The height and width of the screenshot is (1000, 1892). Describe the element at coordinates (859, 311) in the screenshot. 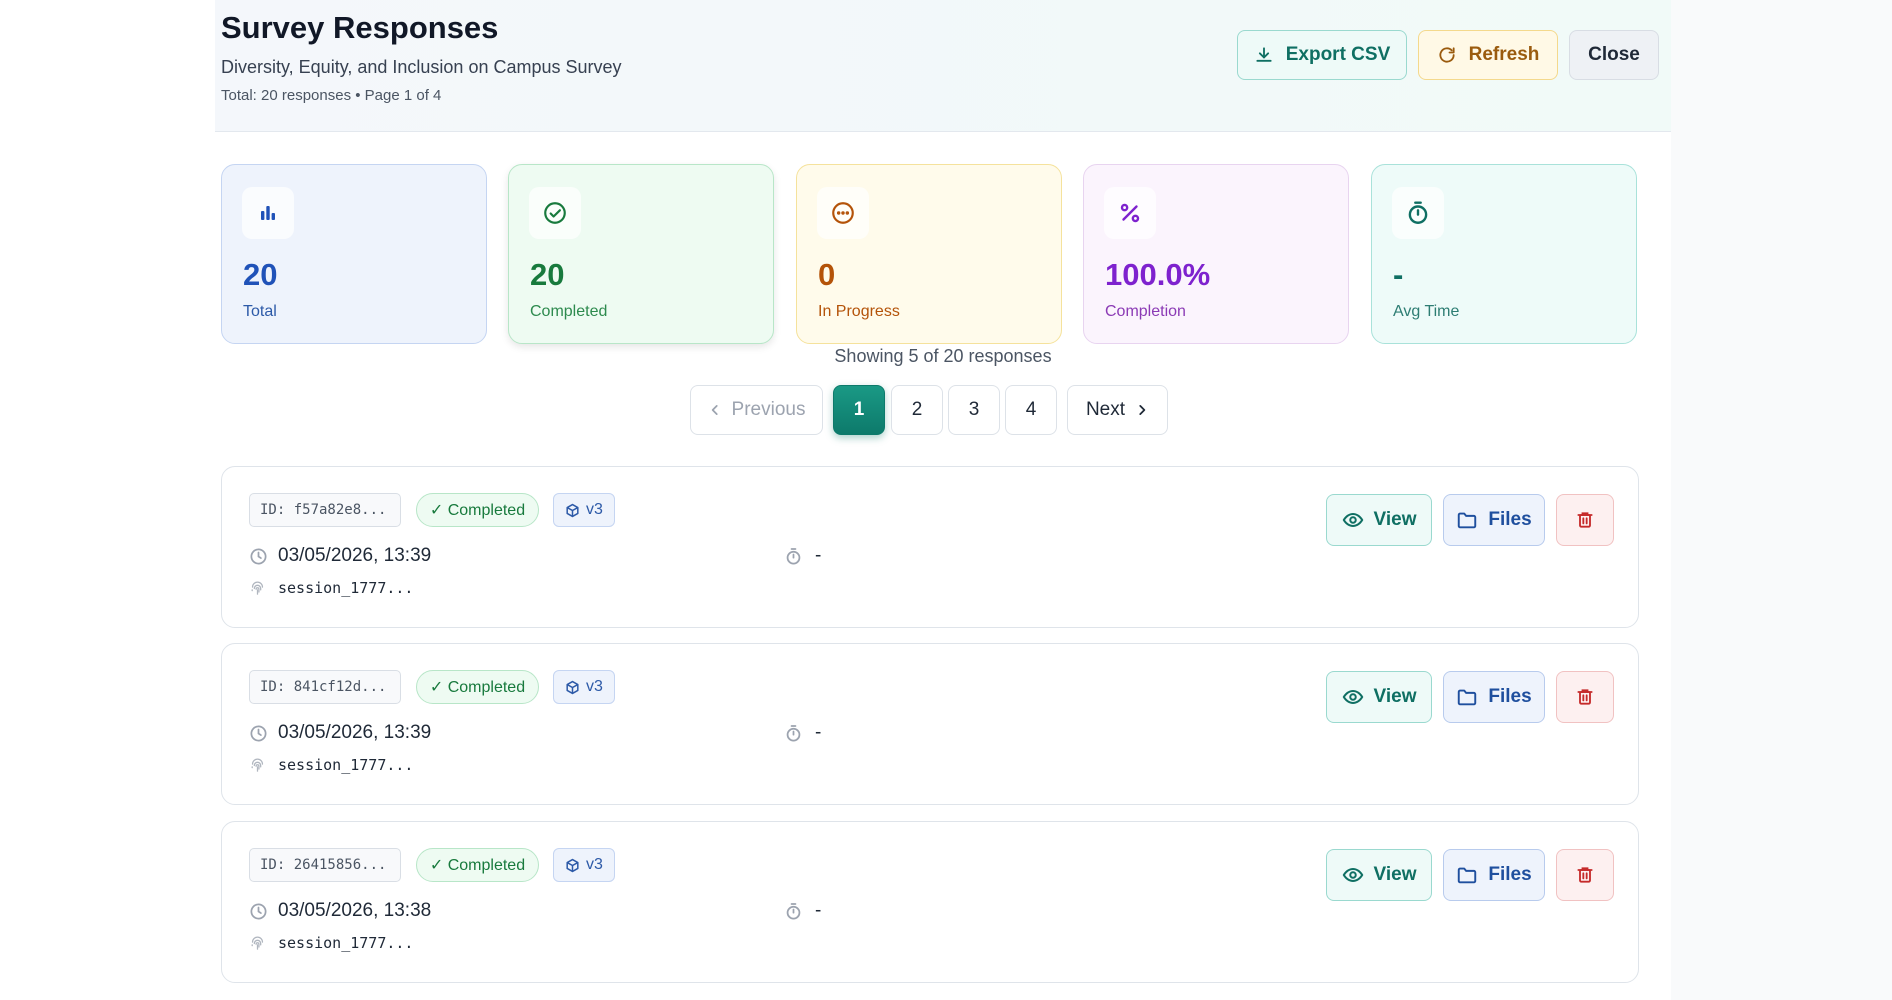

I see `stat-label: In Progress` at that location.